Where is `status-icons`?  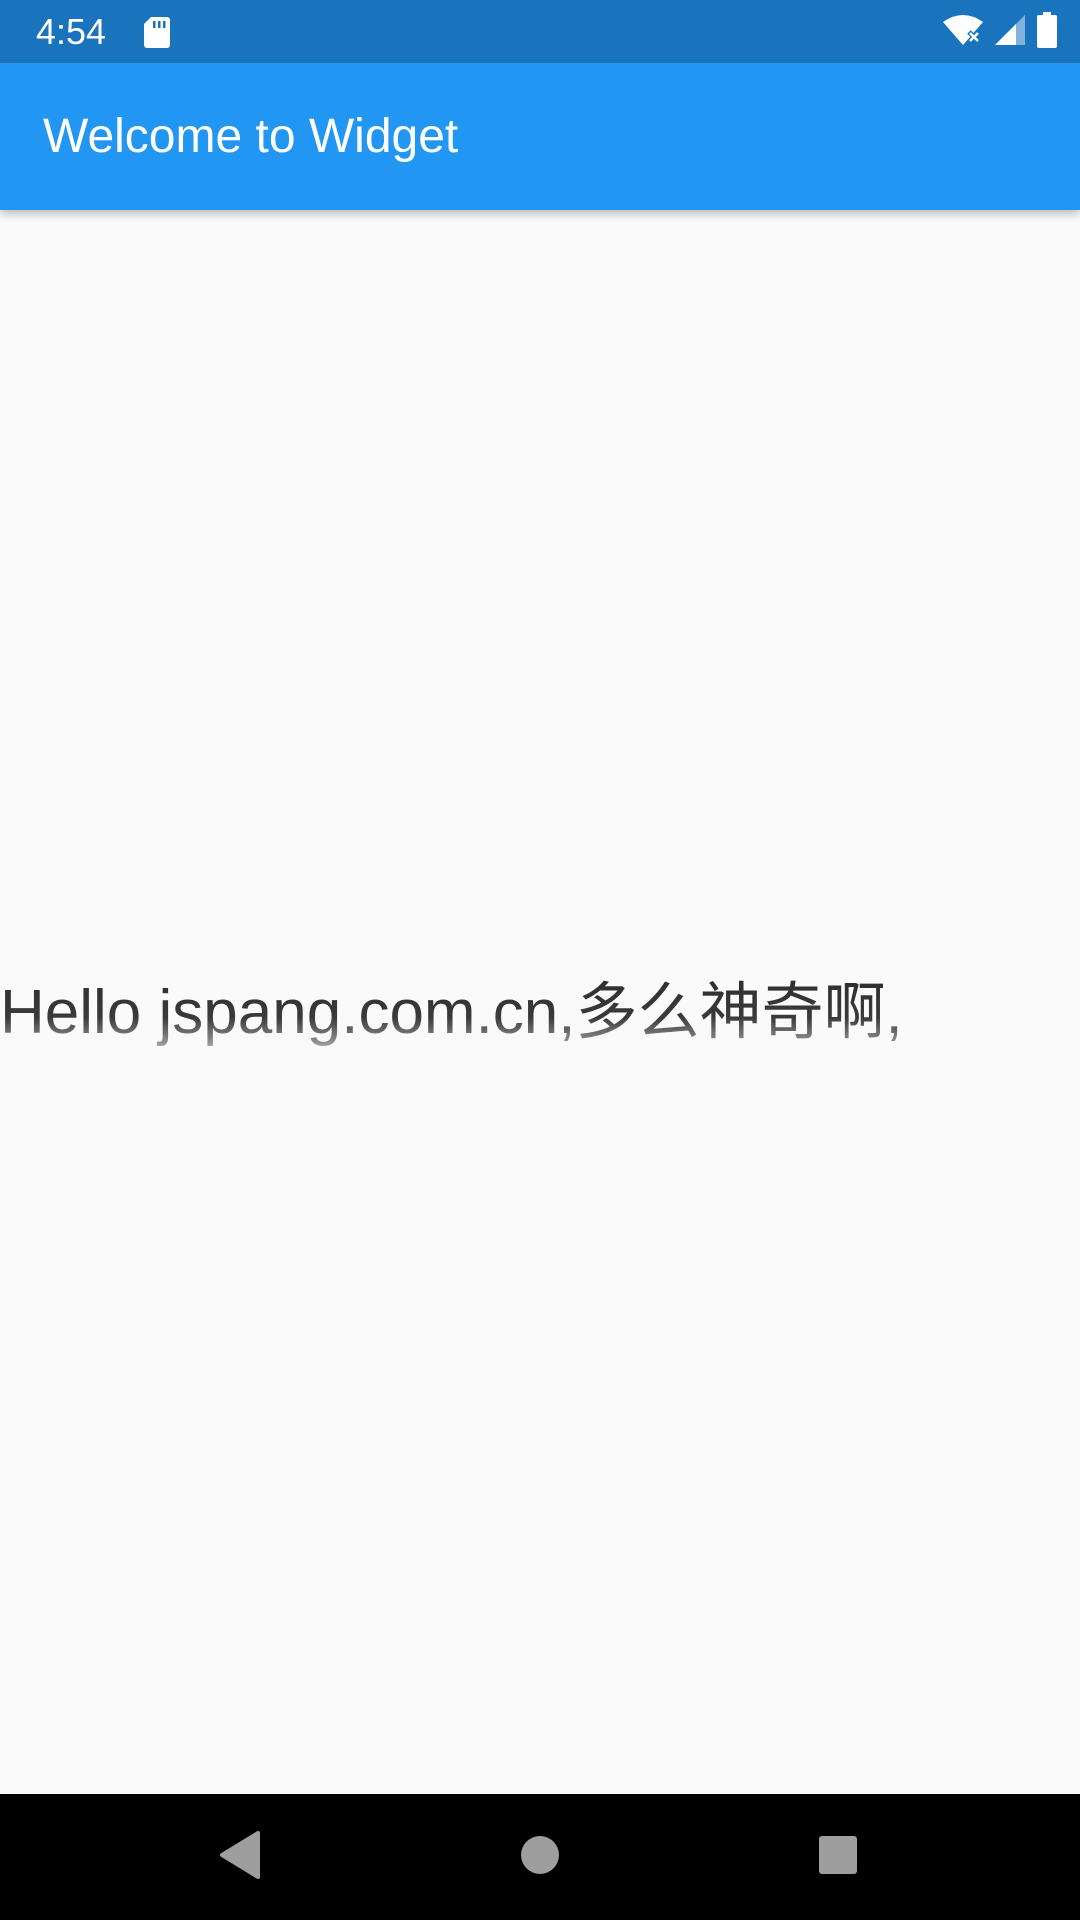 status-icons is located at coordinates (1000, 32).